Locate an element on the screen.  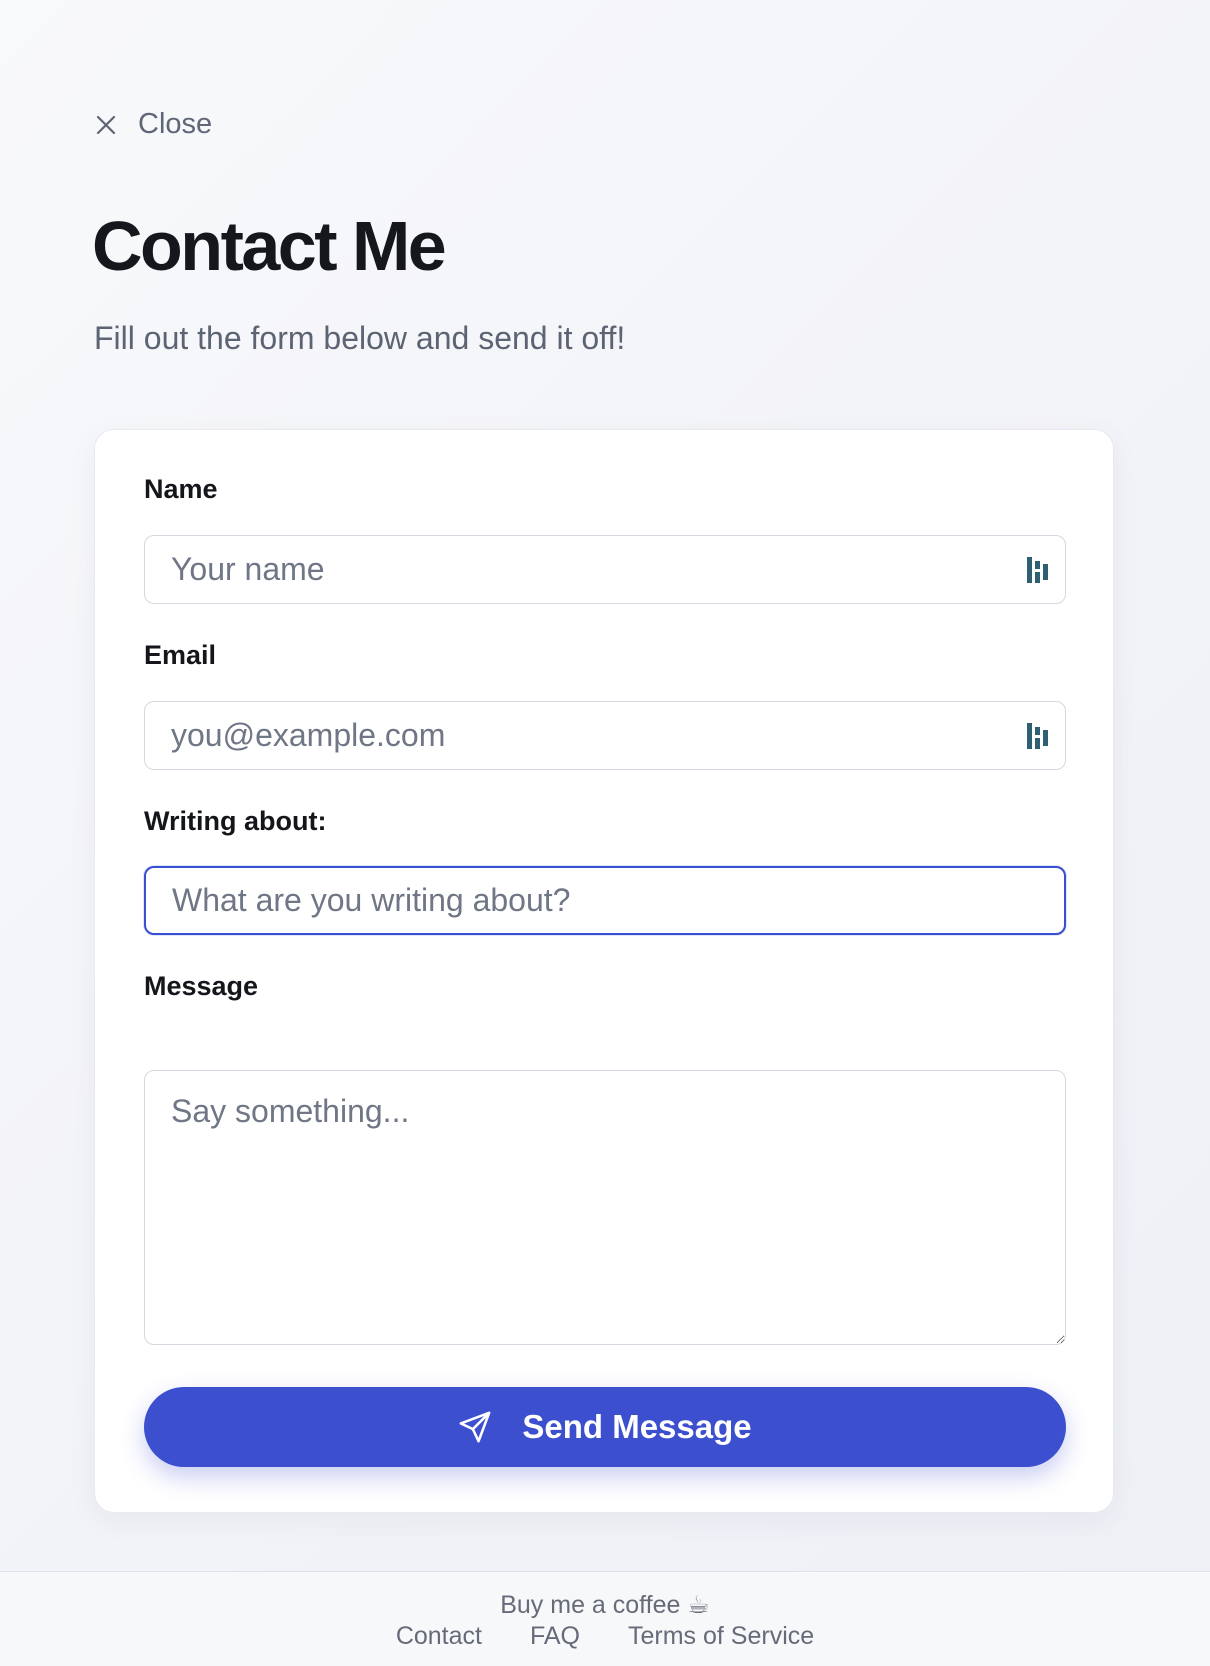
page-subtitle: Fill out the form below and send it off! is located at coordinates (360, 338).